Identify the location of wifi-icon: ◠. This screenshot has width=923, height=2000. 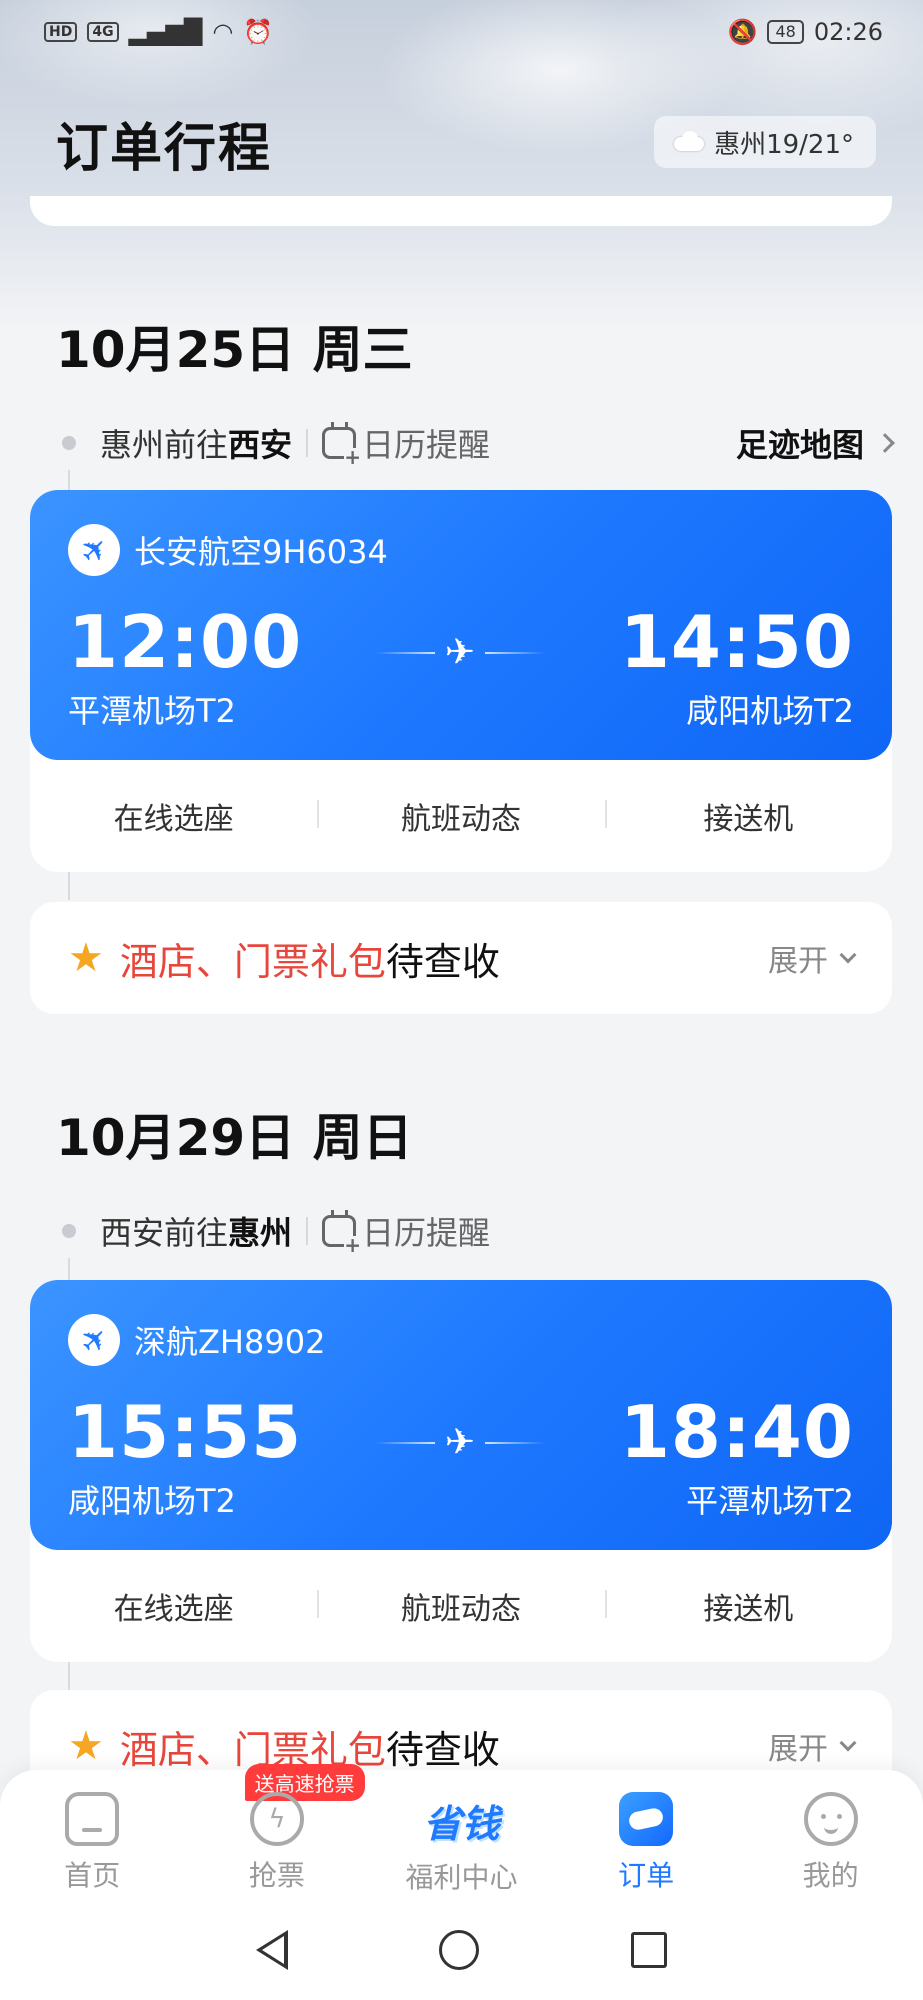
(223, 32).